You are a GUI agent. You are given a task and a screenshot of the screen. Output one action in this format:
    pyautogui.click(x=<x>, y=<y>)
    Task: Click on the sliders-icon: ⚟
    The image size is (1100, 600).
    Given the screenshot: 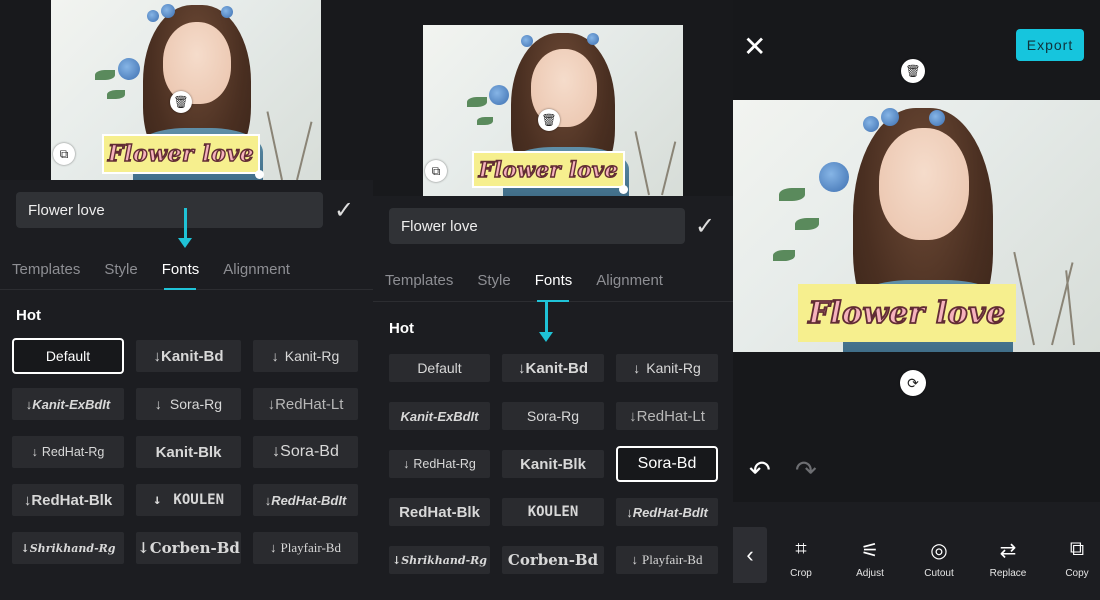 What is the action you would take?
    pyautogui.click(x=870, y=551)
    